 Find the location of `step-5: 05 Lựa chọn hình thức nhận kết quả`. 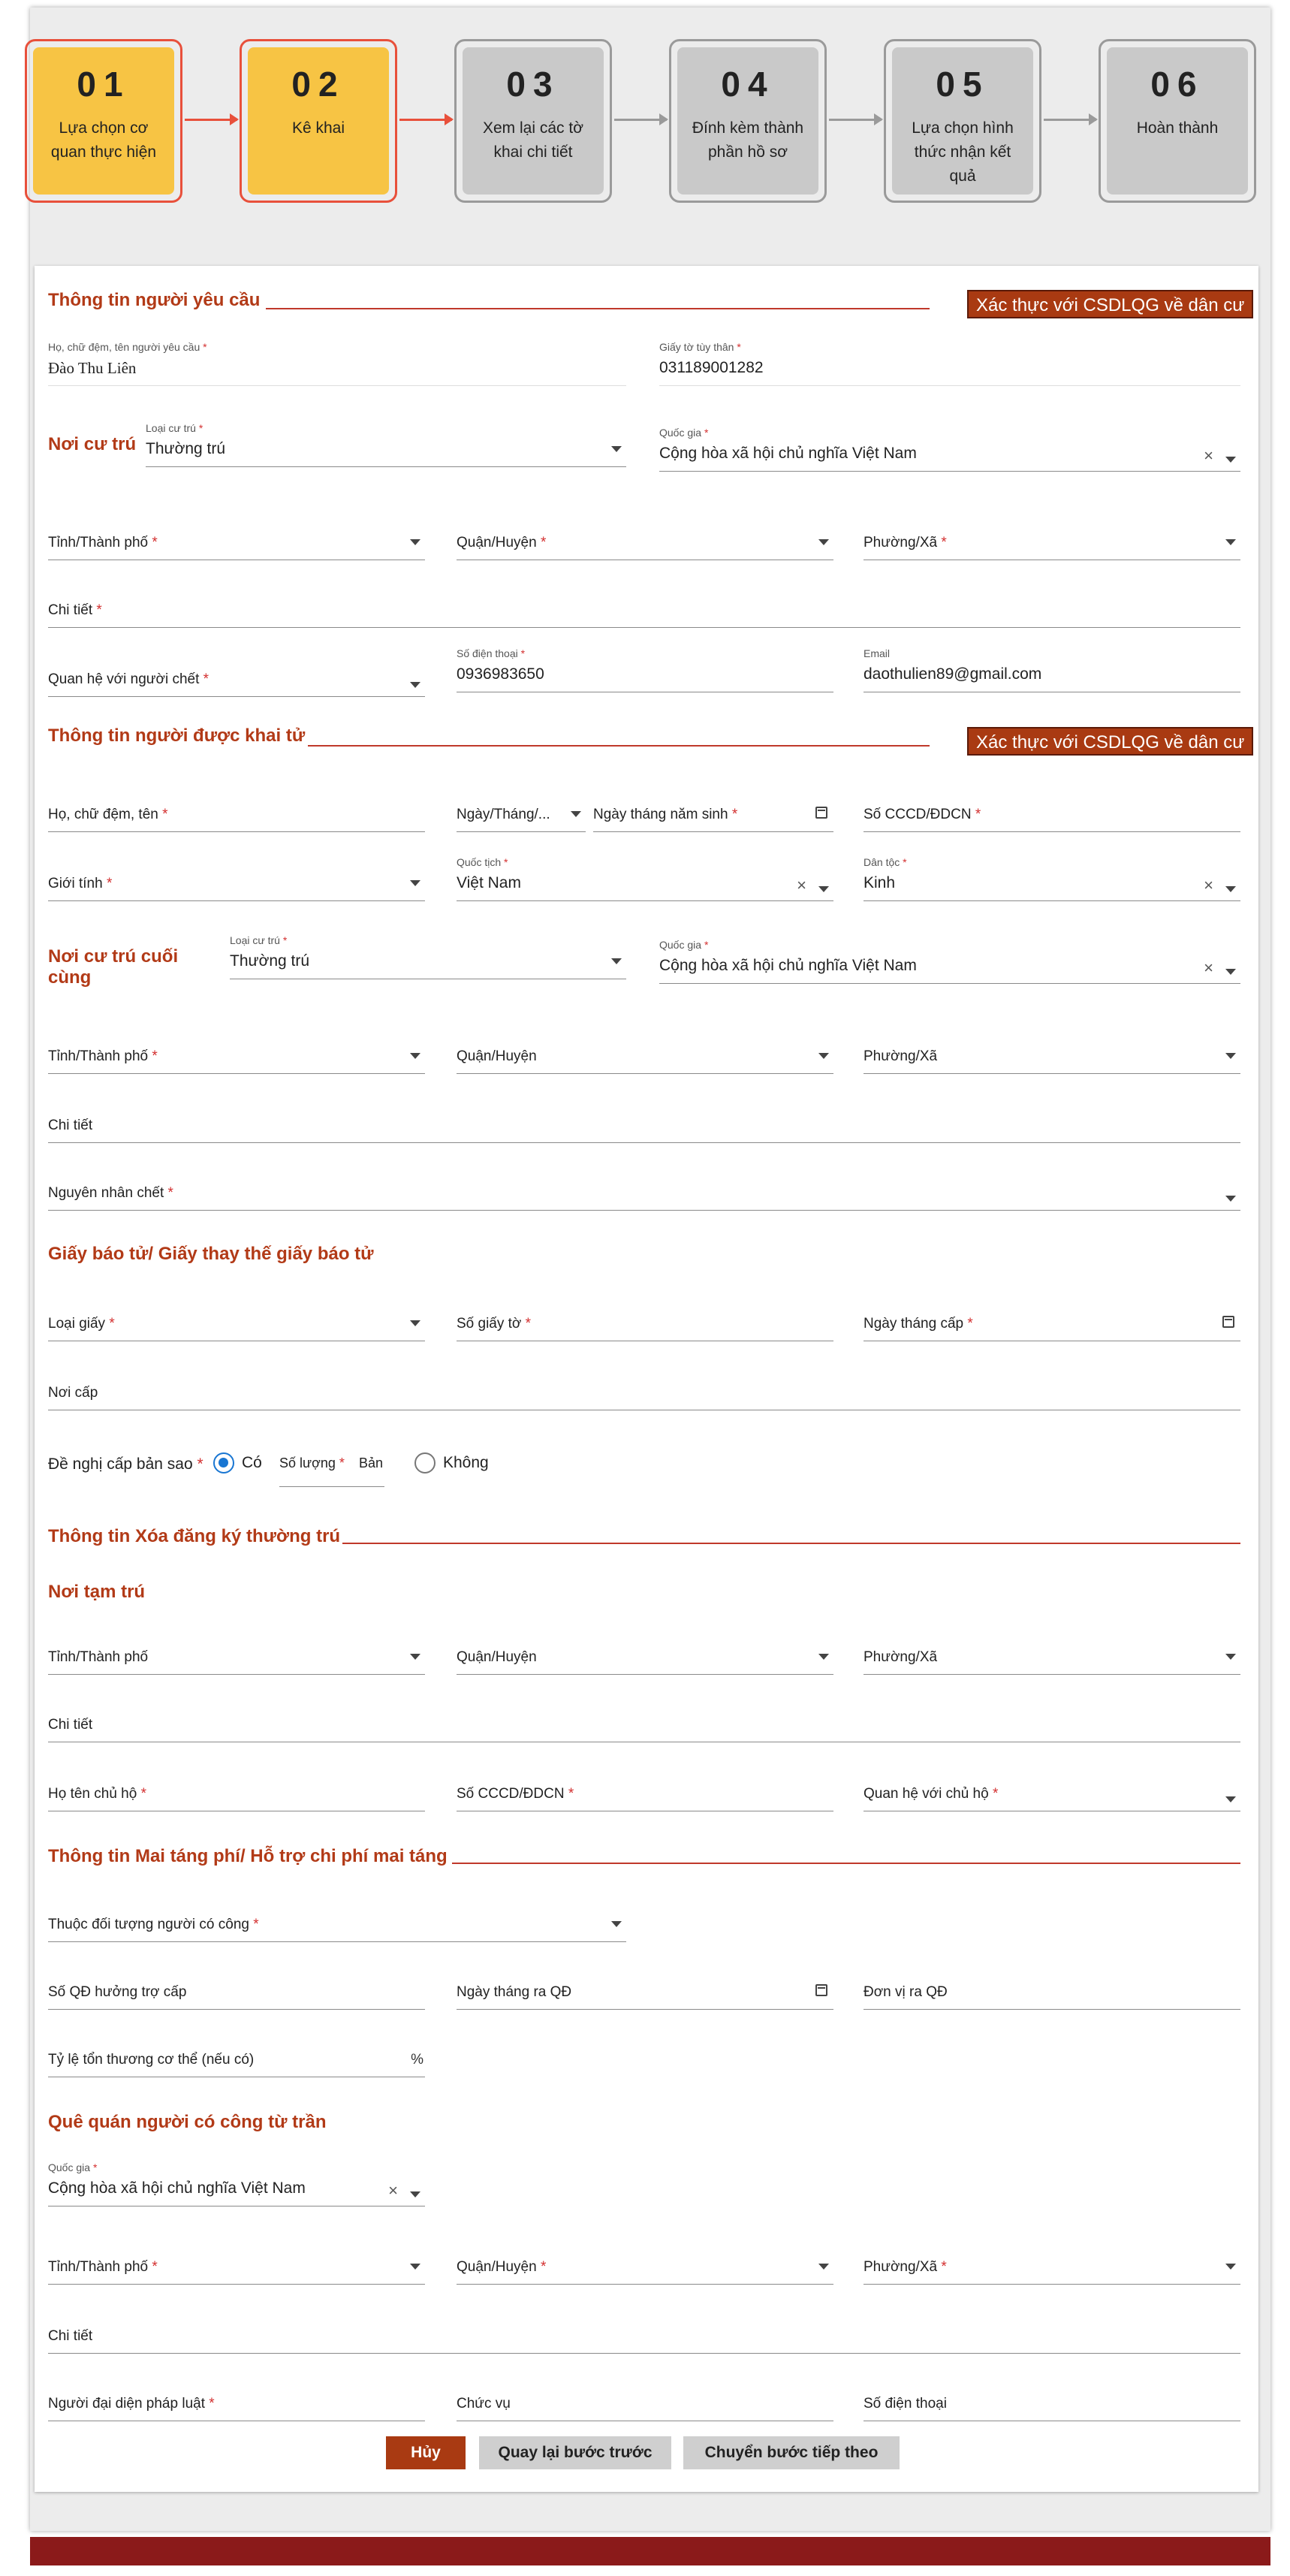

step-5: 05 Lựa chọn hình thức nhận kết quả is located at coordinates (962, 121).